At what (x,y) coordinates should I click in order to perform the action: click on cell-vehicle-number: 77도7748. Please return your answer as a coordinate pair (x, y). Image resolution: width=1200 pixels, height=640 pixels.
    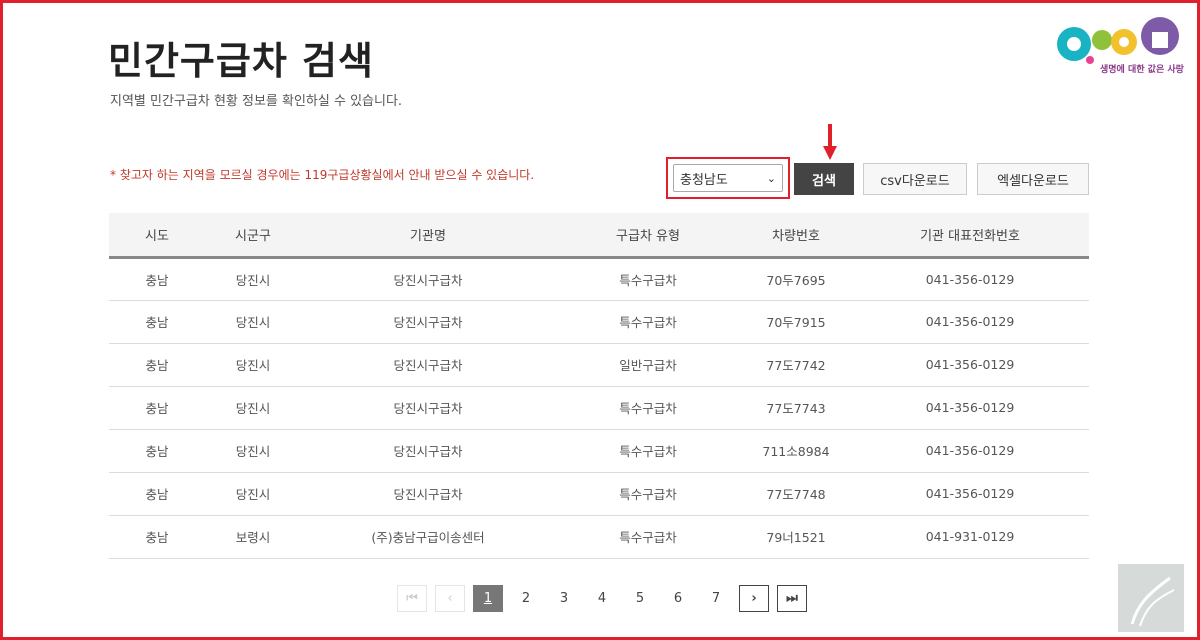
    Looking at the image, I should click on (796, 494).